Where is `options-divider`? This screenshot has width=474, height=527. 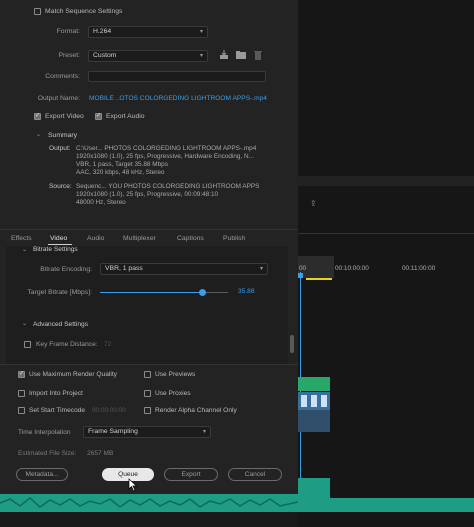
options-divider is located at coordinates (149, 364).